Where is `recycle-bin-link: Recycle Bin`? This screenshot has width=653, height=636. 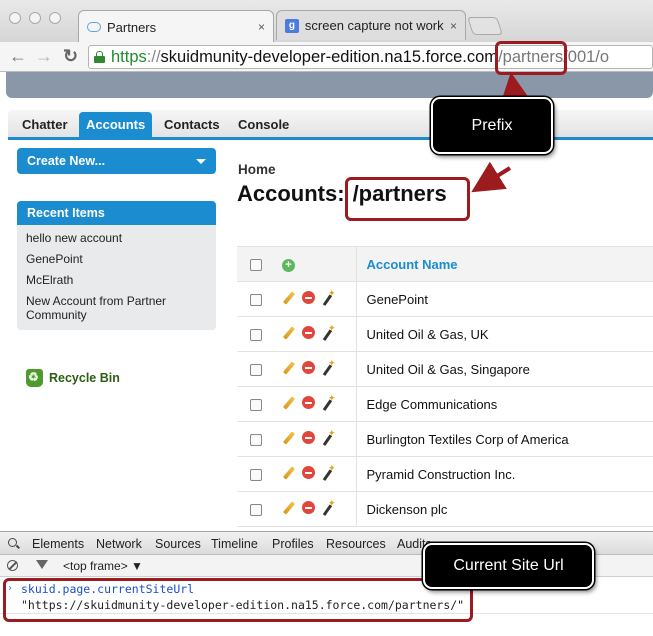 recycle-bin-link: Recycle Bin is located at coordinates (73, 378).